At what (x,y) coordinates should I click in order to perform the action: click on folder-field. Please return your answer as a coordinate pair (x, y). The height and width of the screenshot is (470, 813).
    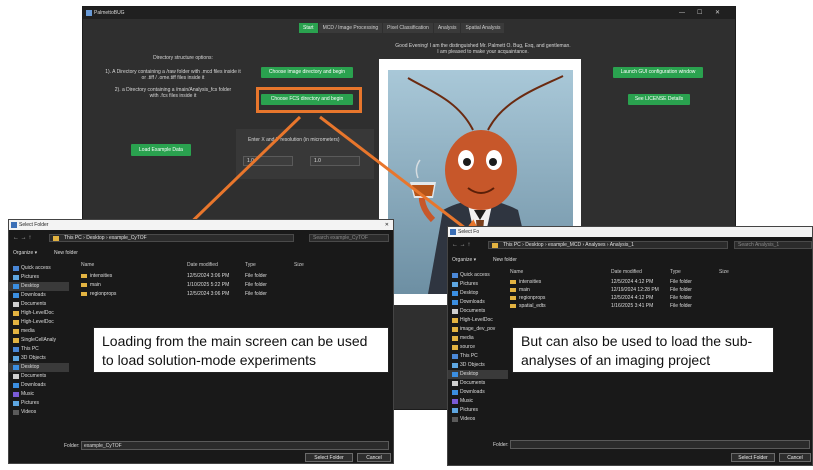
    Looking at the image, I should click on (660, 444).